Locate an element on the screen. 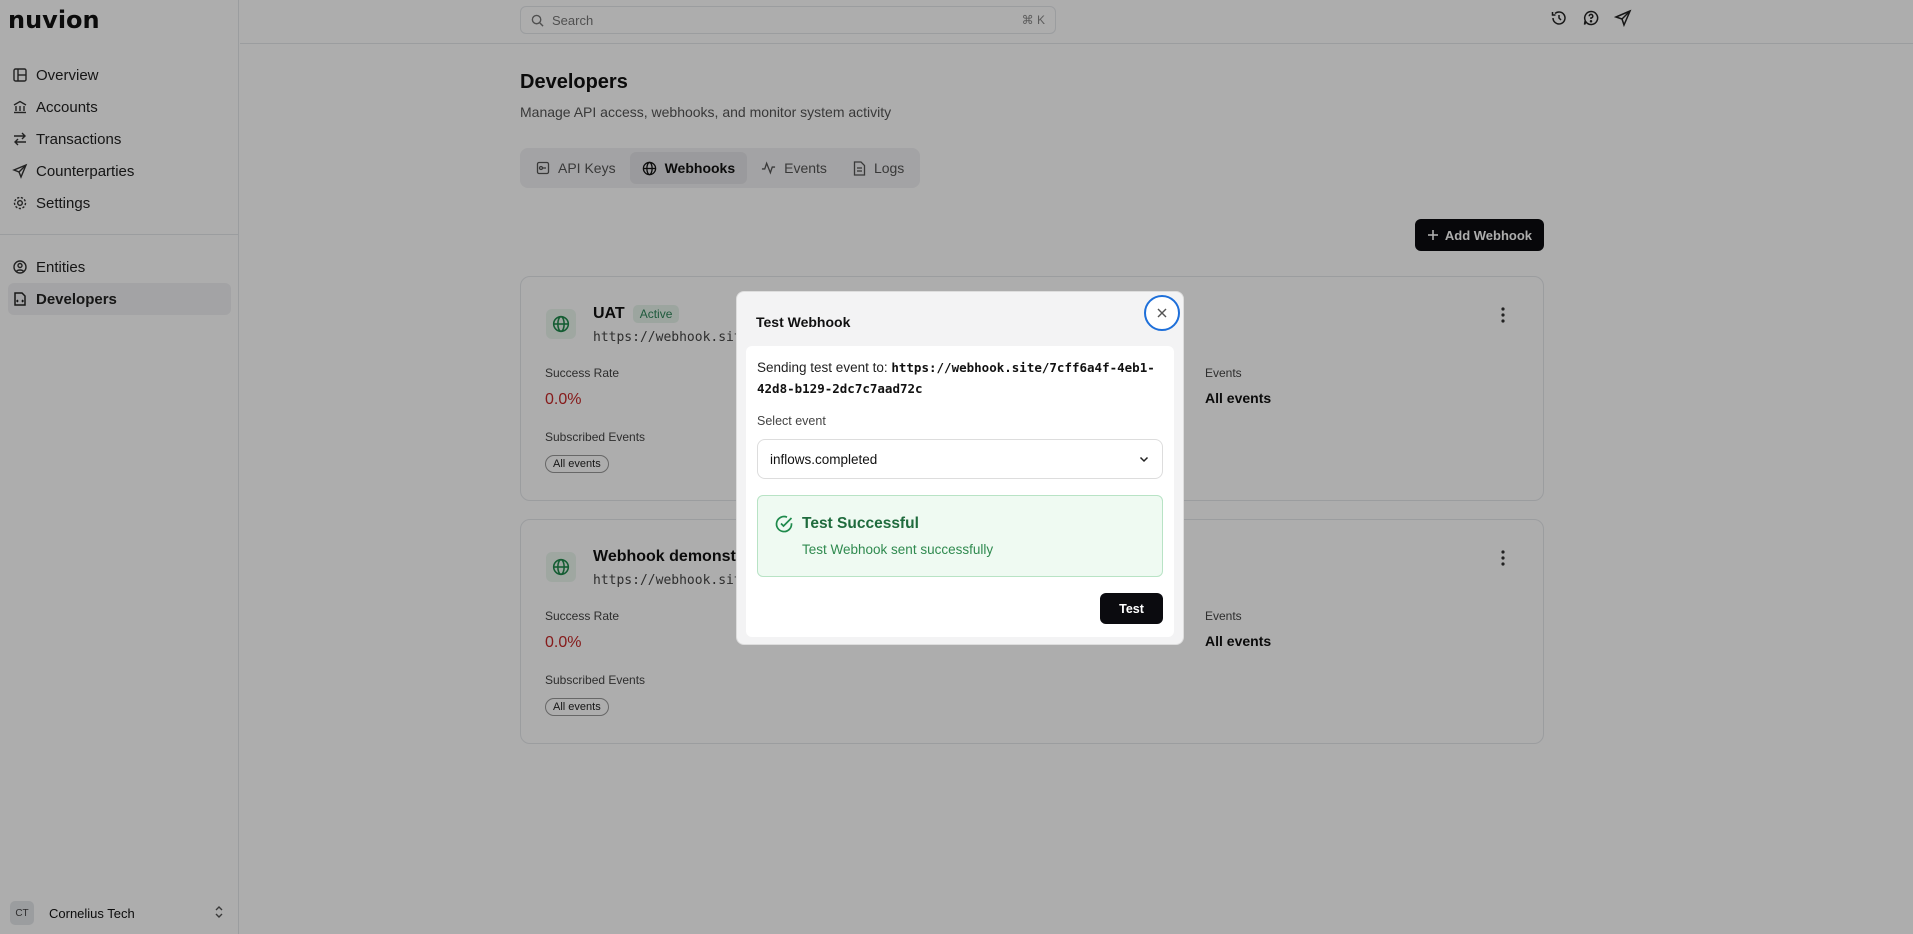 The height and width of the screenshot is (934, 1913). close-button is located at coordinates (1162, 313).